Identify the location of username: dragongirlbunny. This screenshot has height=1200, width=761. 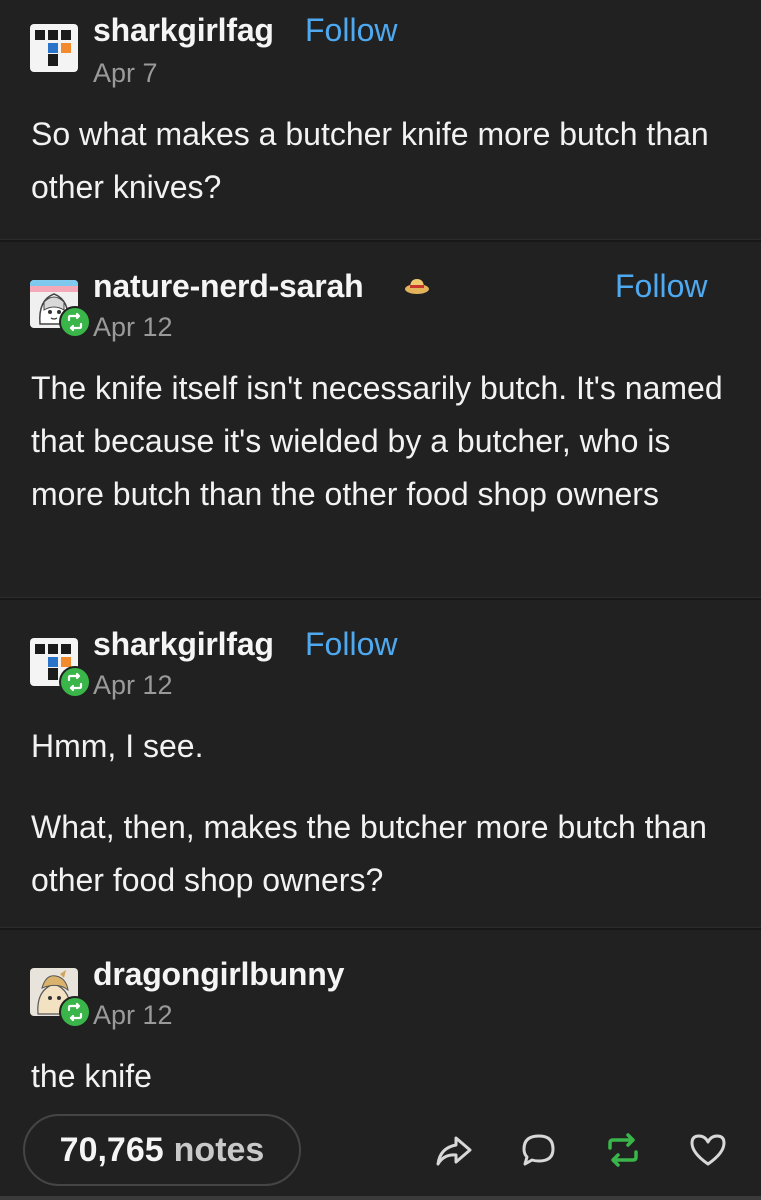
(218, 974).